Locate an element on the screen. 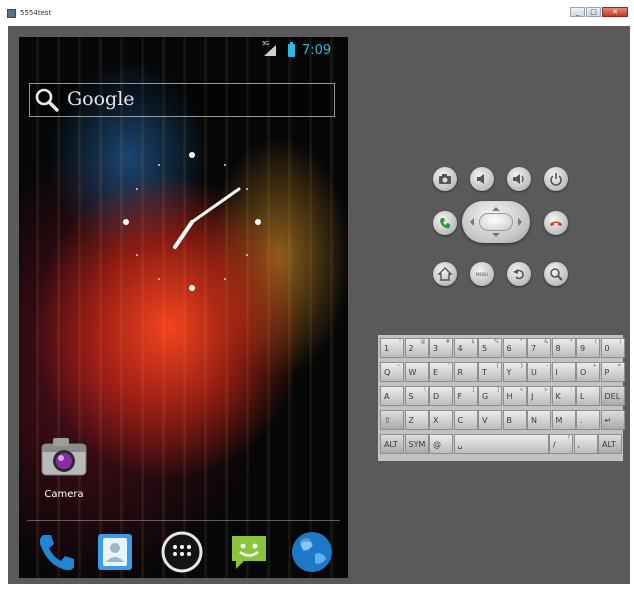  key-p: P = is located at coordinates (612, 372).